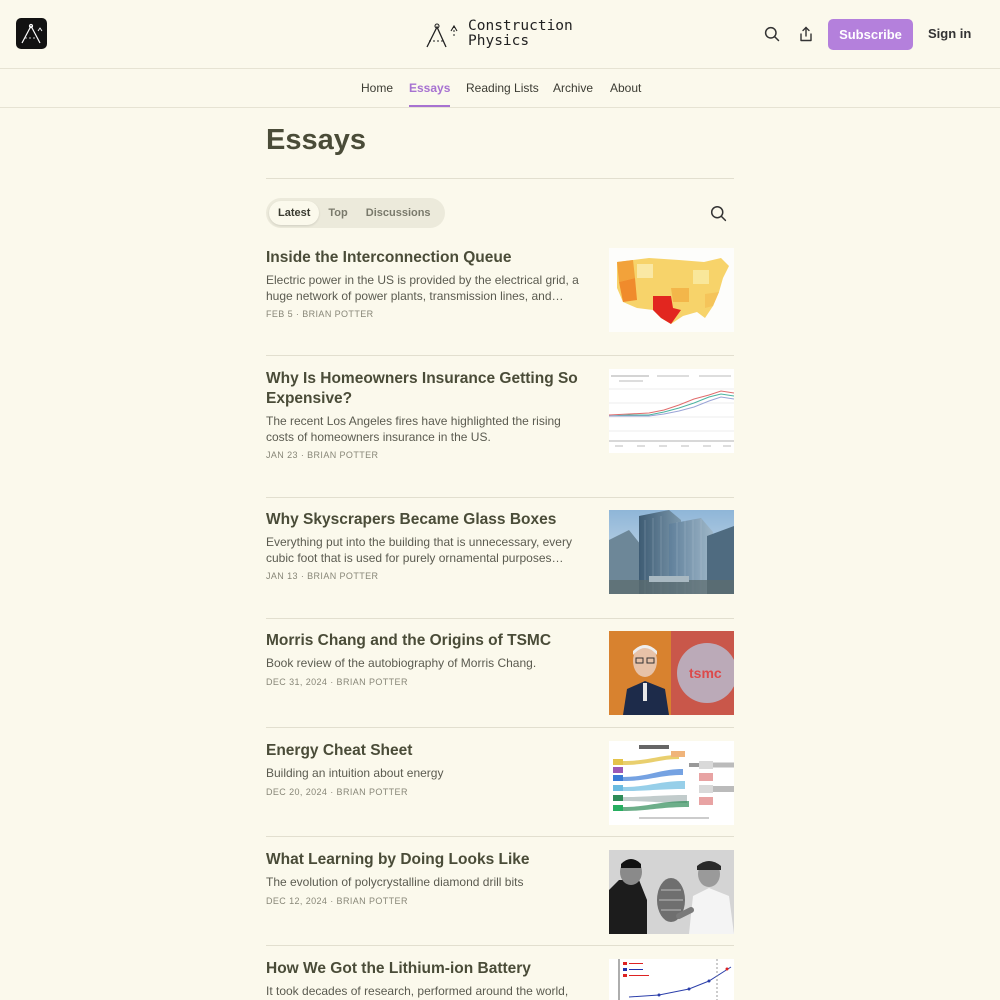  Describe the element at coordinates (705, 673) in the screenshot. I see `svg-text: tsmc` at that location.